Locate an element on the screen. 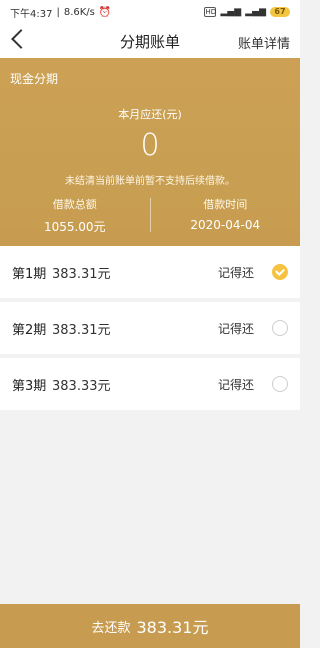 This screenshot has width=320, height=648. loan-time-label: 借款时间 is located at coordinates (225, 204).